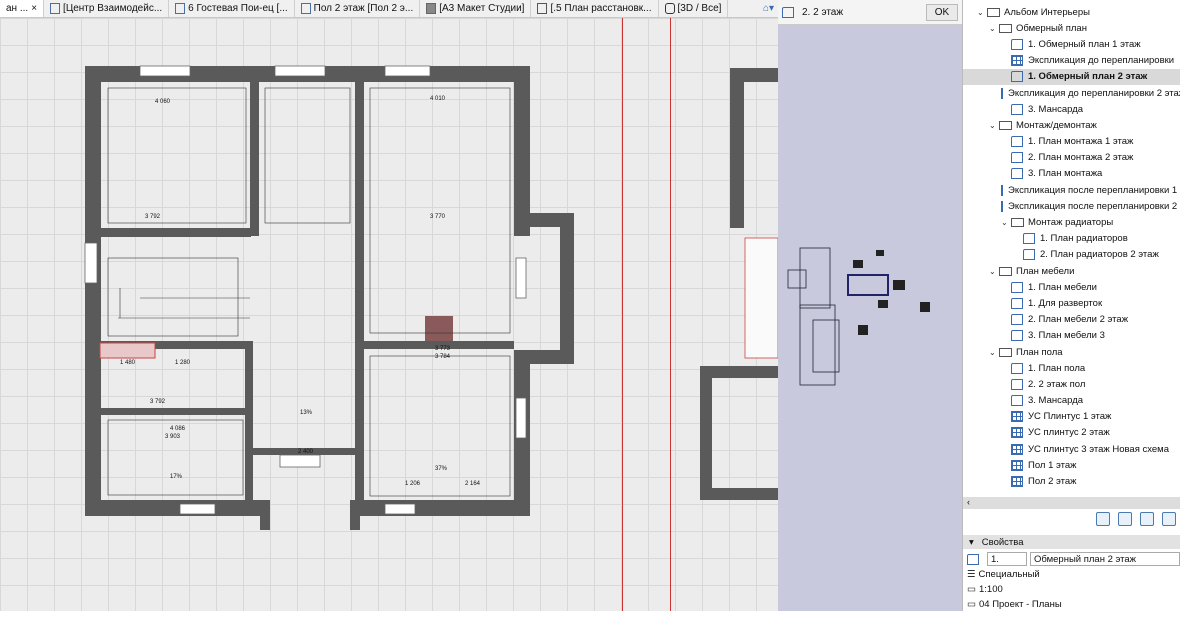  What do you see at coordinates (1071, 158) in the screenshot?
I see `tree-item: 2. План монтажа 2 этаж` at bounding box center [1071, 158].